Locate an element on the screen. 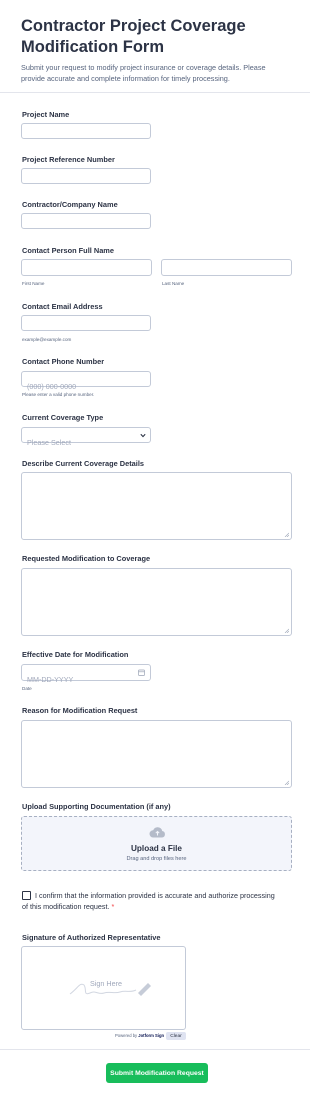 This screenshot has height=1100, width=320. submit-button: Submit Modification Request is located at coordinates (157, 1073).